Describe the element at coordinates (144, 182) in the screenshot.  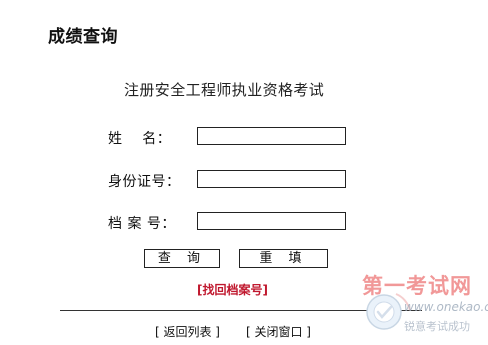
I see `id-number-label: 身份证号：` at that location.